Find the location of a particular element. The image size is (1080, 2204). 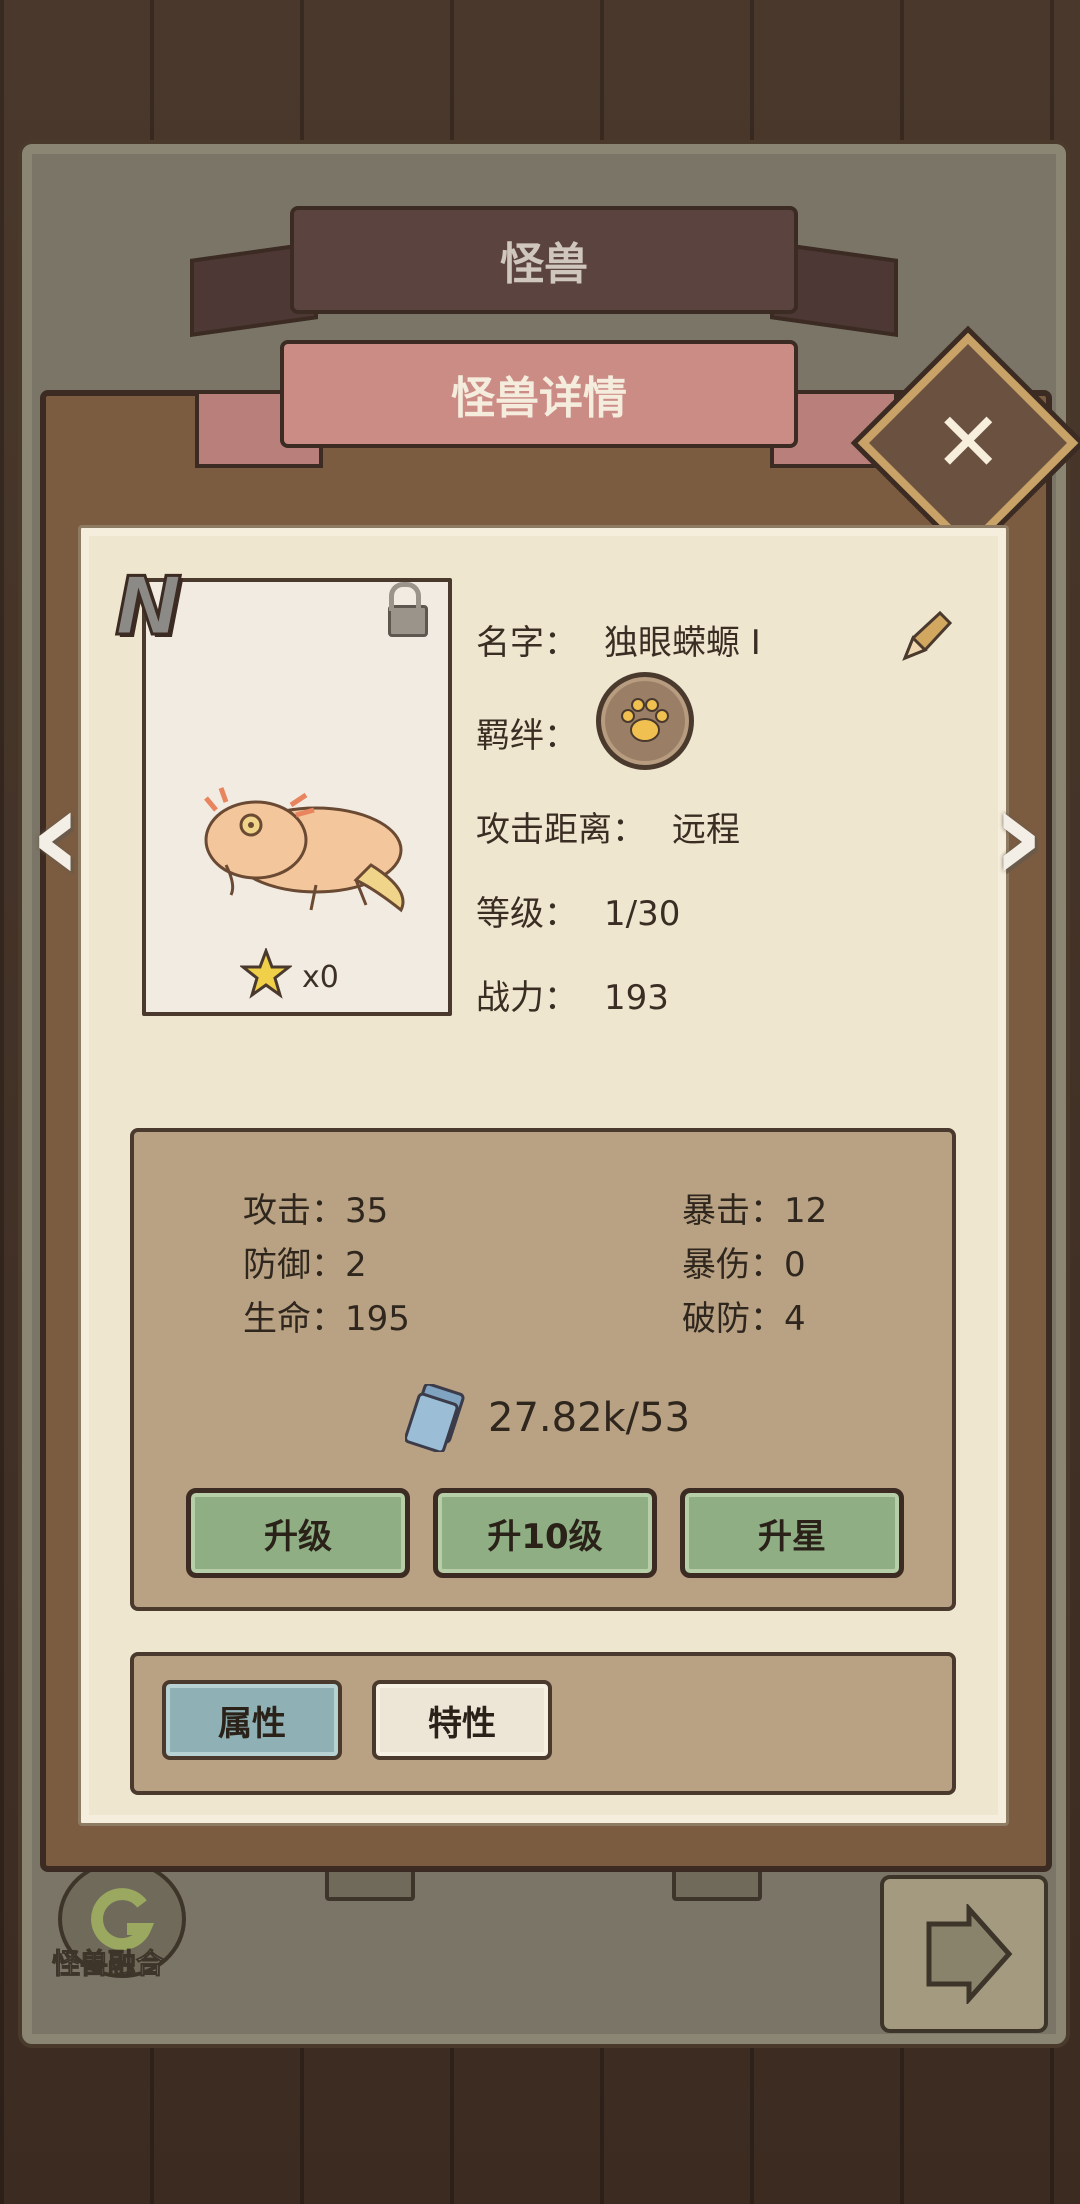

bond-row: 羁绊： is located at coordinates (527, 732).